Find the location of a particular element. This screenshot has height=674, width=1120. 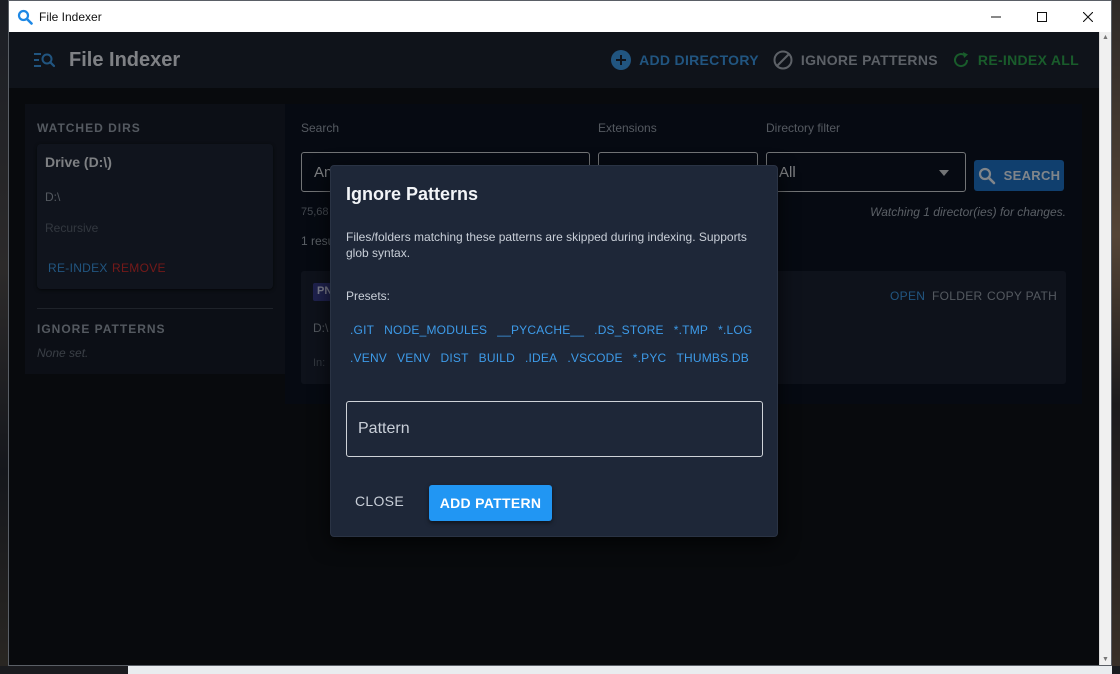

pattern-input is located at coordinates (554, 429).